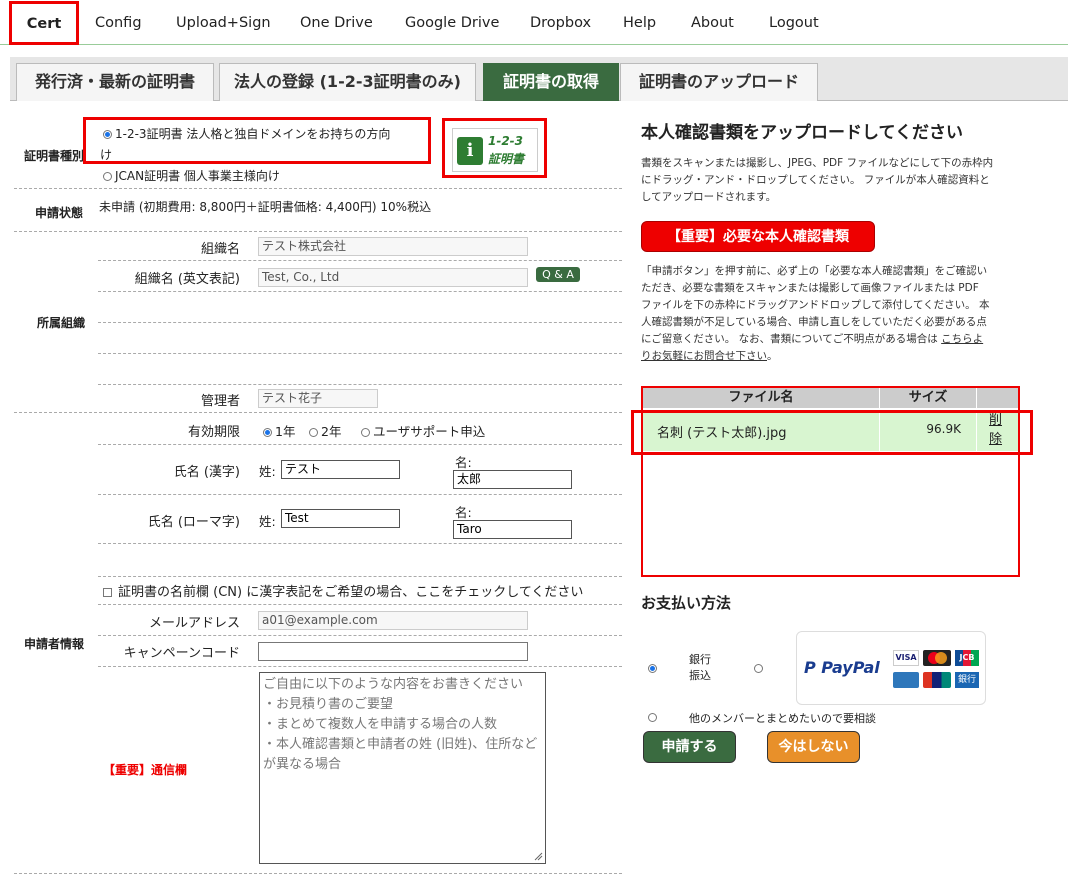  I want to click on file-table-header: ファイル名 サイズ, so click(830, 398).